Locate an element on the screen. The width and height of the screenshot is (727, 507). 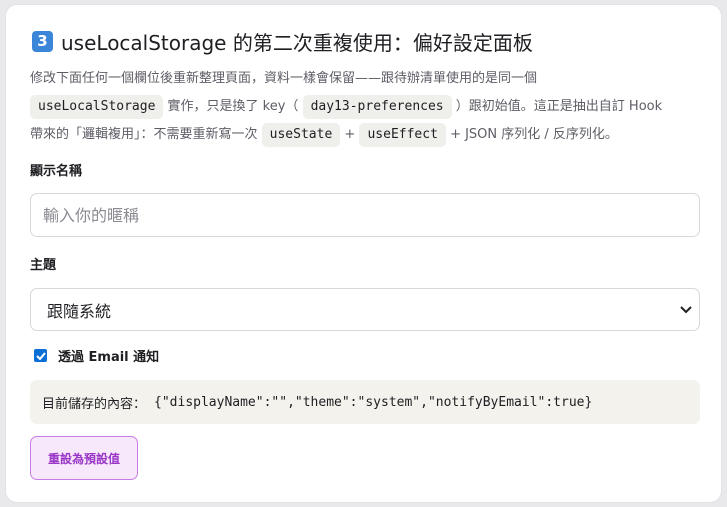
panel-title-text: useLocalStorage 的第二次重複使用：偏好設定面板 is located at coordinates (297, 43).